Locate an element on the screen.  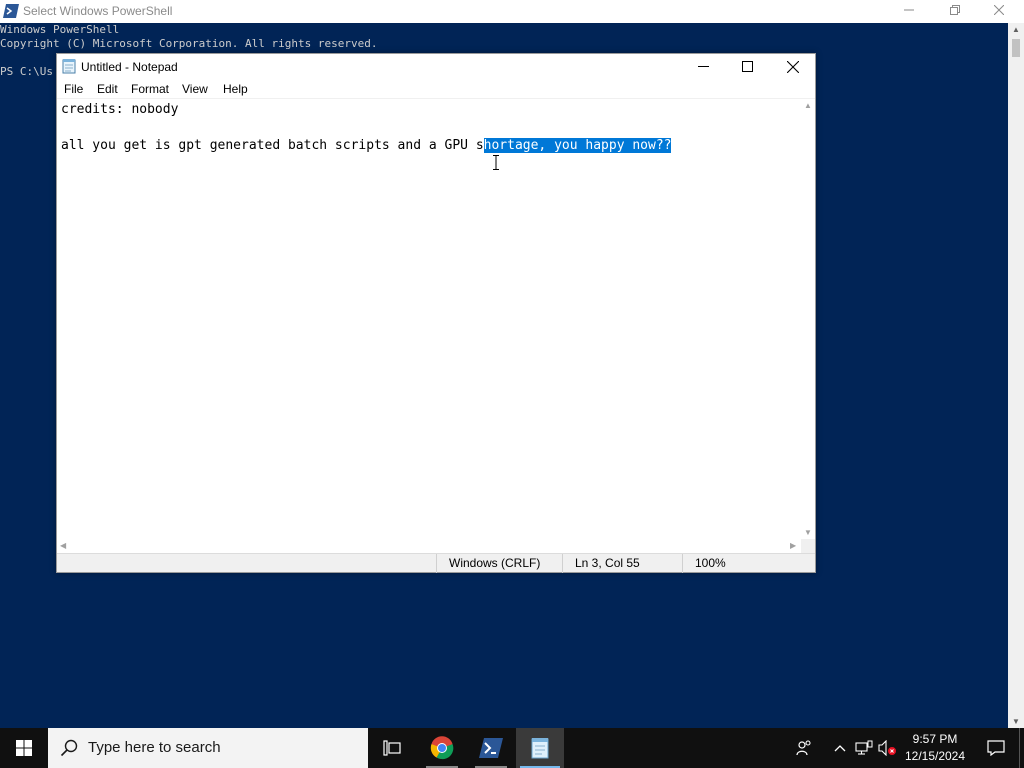
menu-format: Format is located at coordinates (150, 89).